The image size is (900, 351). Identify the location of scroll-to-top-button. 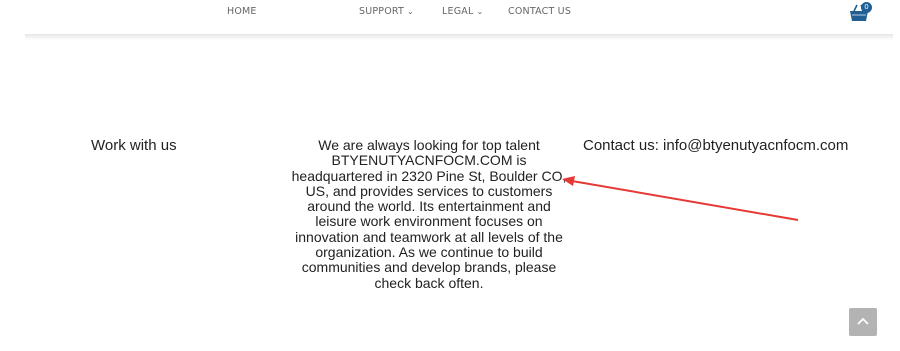
(863, 322).